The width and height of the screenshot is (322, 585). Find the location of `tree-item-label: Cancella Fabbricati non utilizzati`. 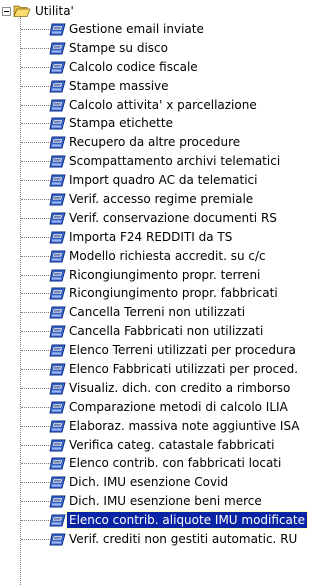

tree-item-label: Cancella Fabbricati non utilizzati is located at coordinates (166, 331).